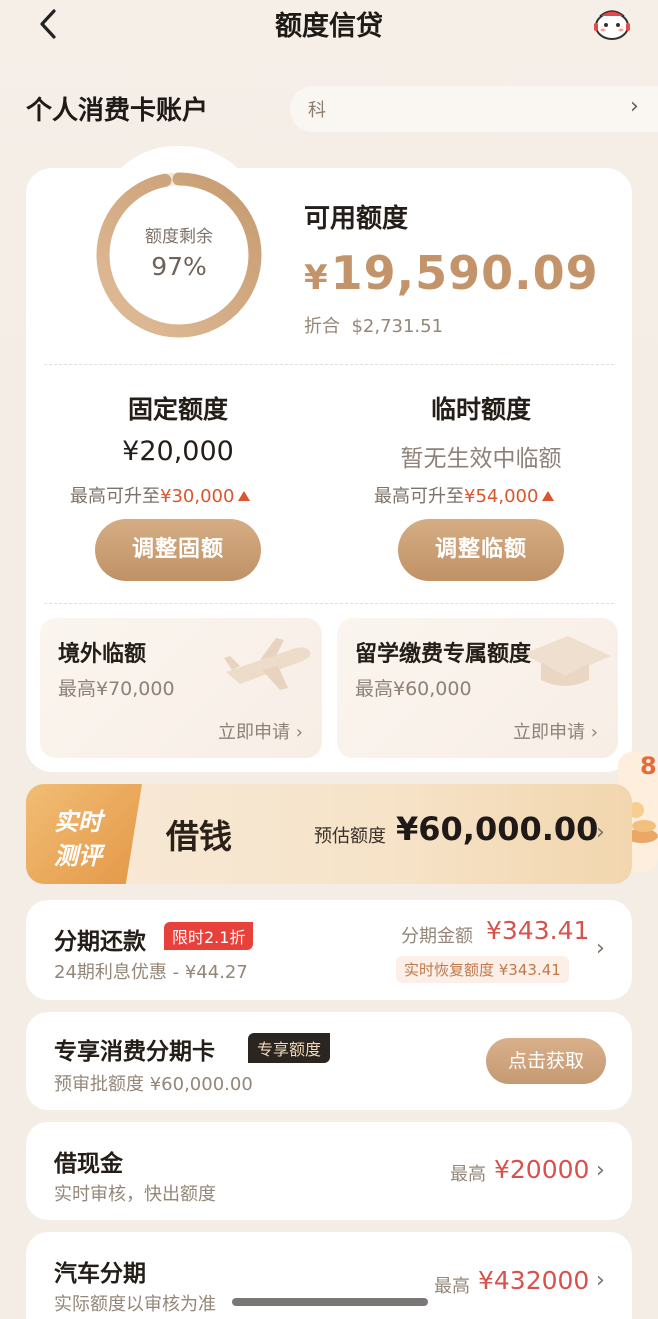 This screenshot has width=658, height=1319. What do you see at coordinates (179, 266) in the screenshot?
I see `ring-percent: 97%` at bounding box center [179, 266].